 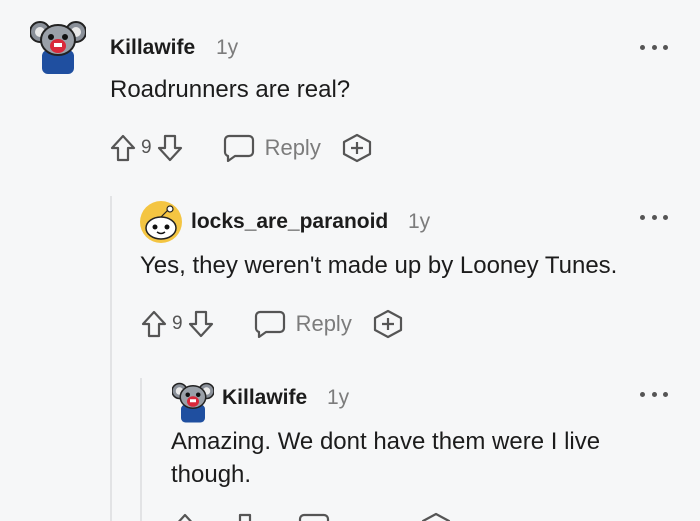 I want to click on reply-button, so click(x=314, y=517).